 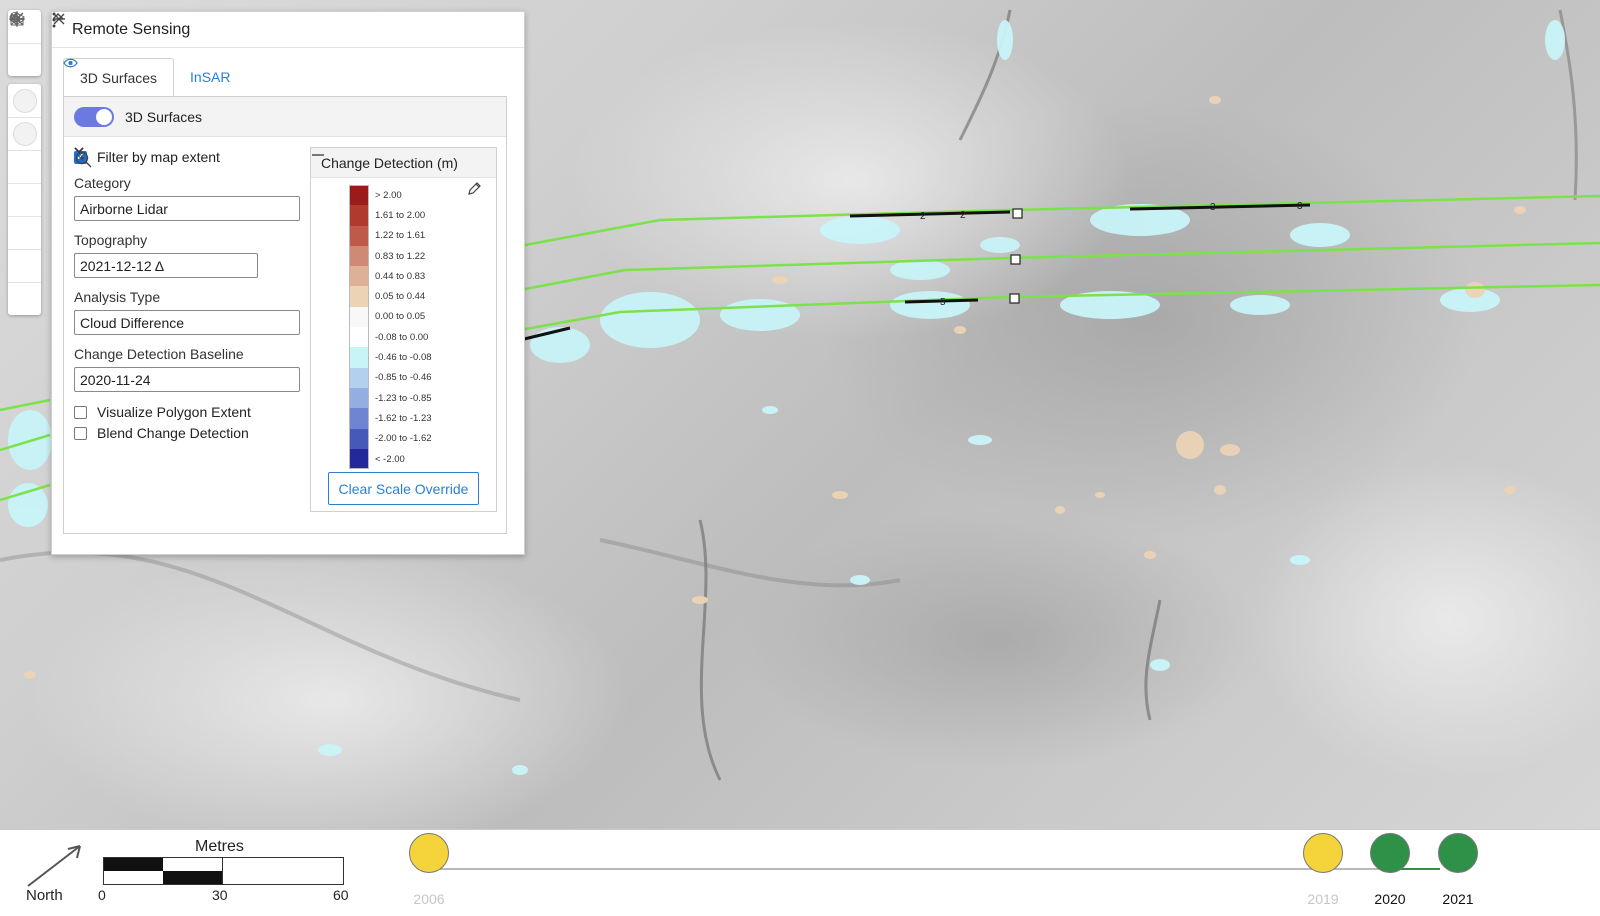 I want to click on scale-tick: 60, so click(x=341, y=895).